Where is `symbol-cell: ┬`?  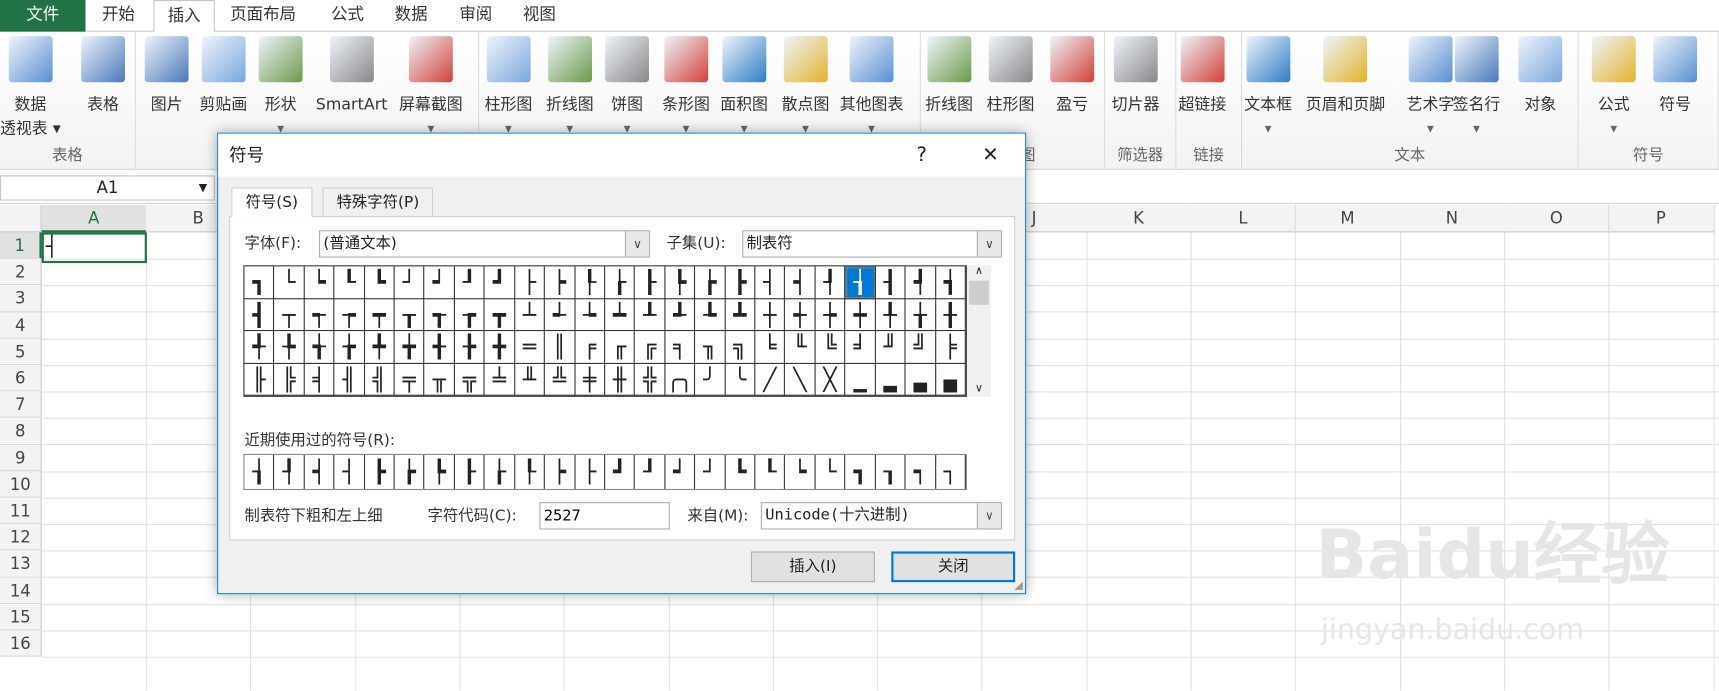
symbol-cell: ┬ is located at coordinates (289, 315).